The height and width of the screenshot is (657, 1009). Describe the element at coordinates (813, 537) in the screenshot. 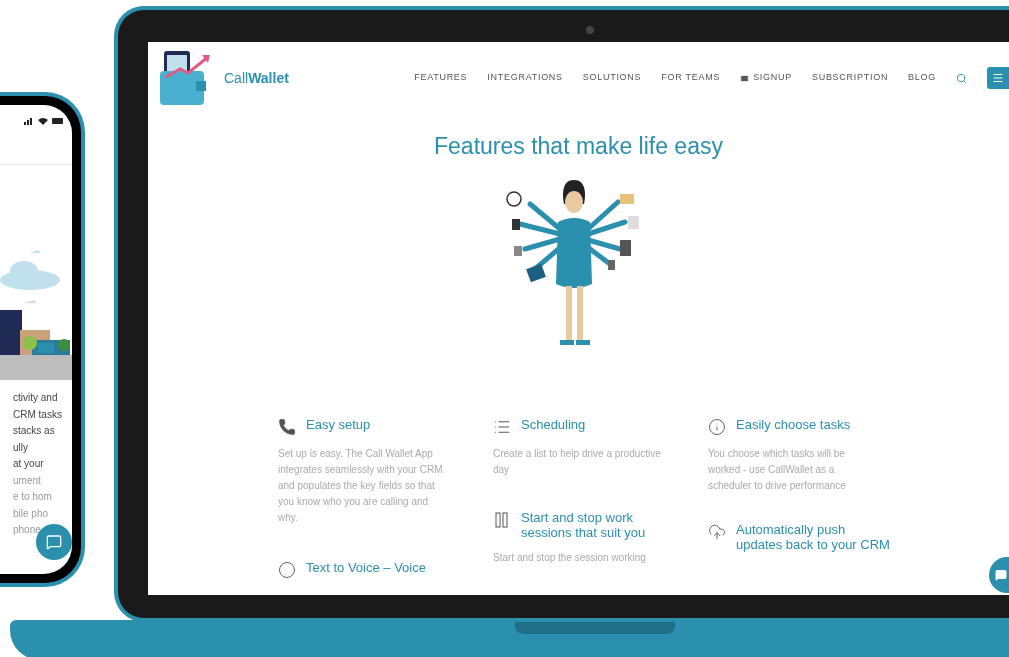

I see `feature-title: Automatically push updates back to your CRM` at that location.